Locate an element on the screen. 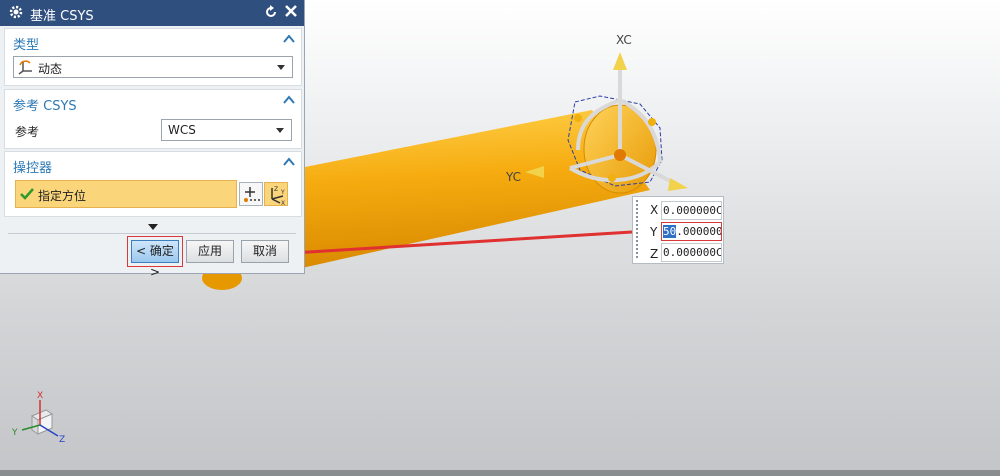  reference-section-header: 参考 CSYS is located at coordinates (45, 104).